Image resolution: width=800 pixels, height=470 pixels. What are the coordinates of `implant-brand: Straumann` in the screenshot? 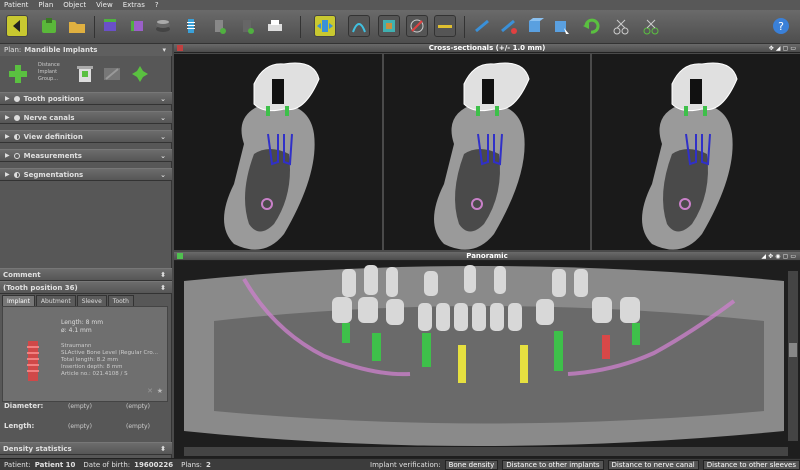 It's located at (76, 346).